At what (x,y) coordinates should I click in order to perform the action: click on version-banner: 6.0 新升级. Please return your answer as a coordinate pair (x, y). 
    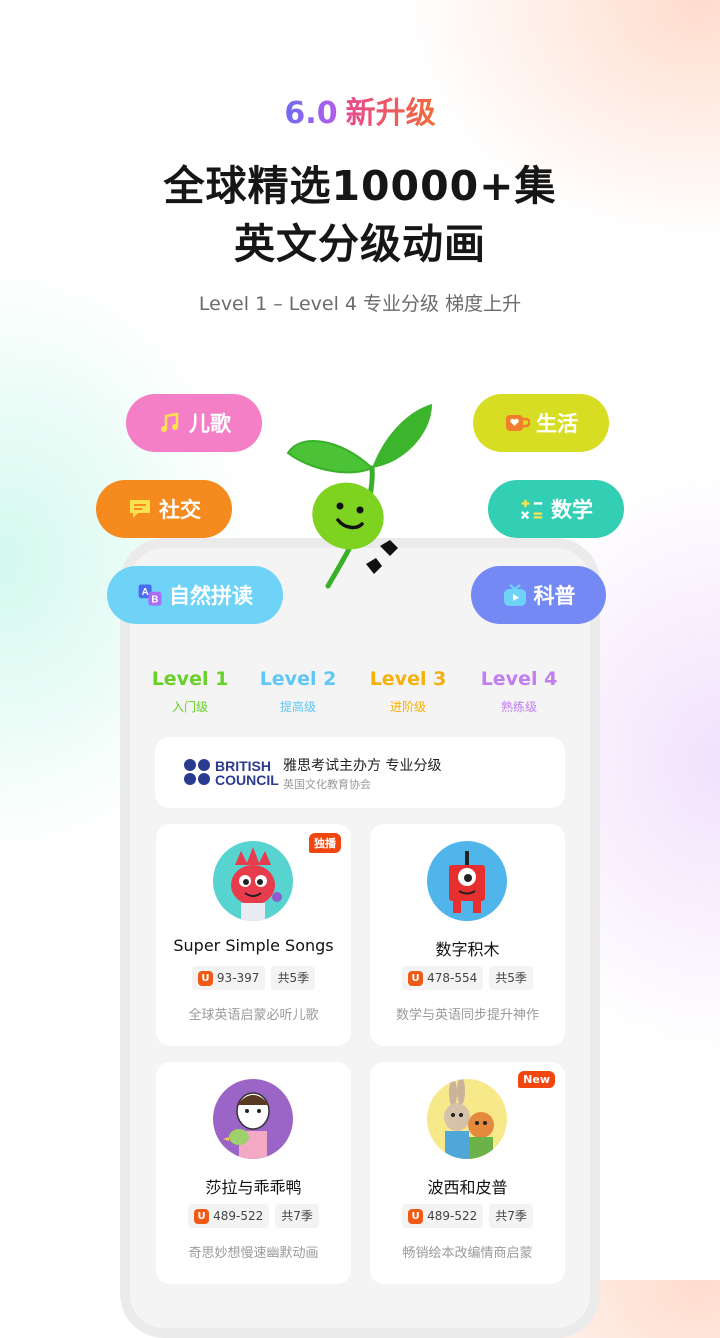
    Looking at the image, I should click on (360, 110).